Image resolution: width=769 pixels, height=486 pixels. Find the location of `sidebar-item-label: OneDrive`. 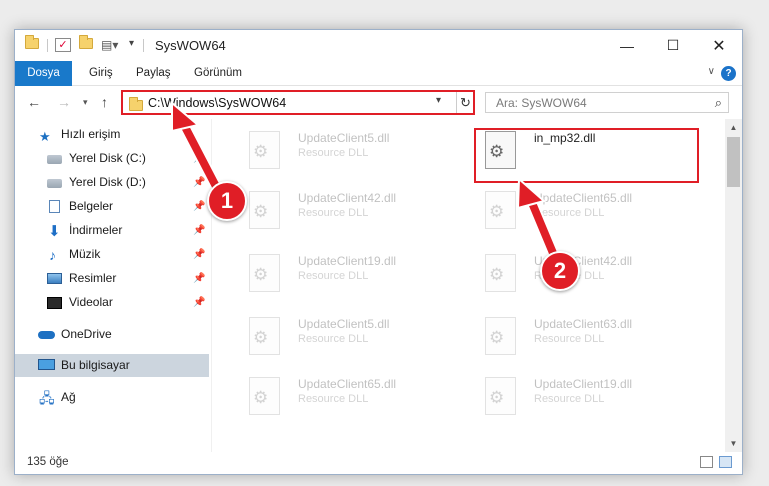

sidebar-item-label: OneDrive is located at coordinates (86, 334).